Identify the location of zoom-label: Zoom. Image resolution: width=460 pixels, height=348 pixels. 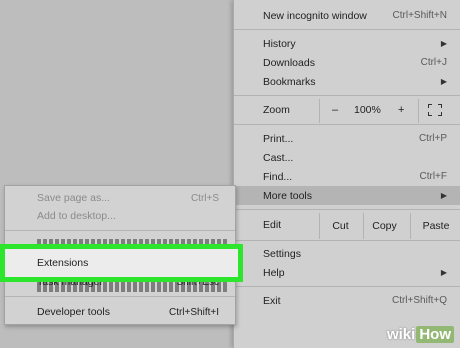
(276, 110).